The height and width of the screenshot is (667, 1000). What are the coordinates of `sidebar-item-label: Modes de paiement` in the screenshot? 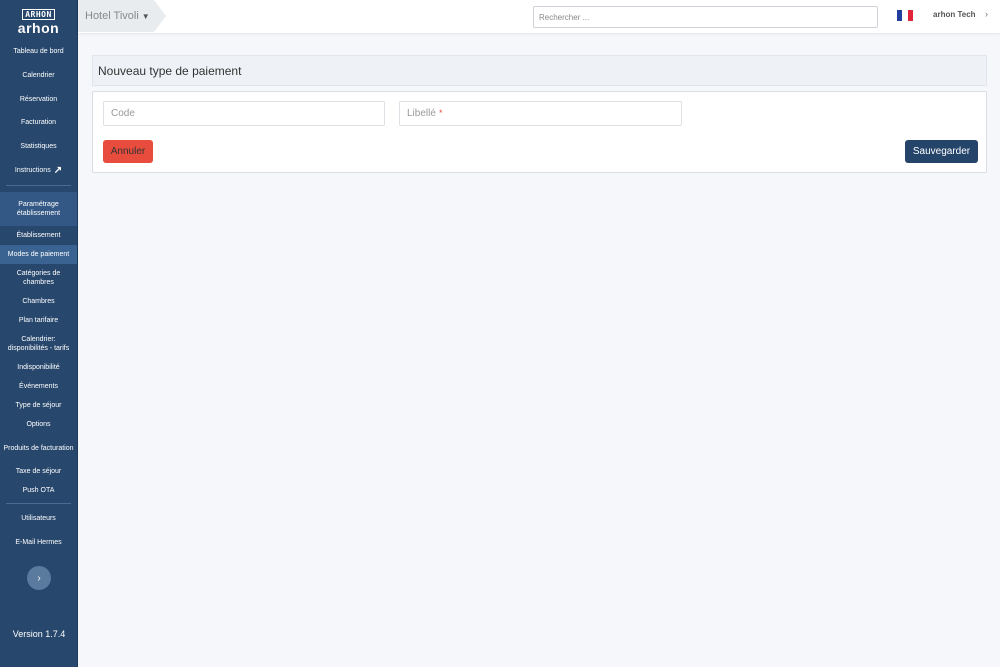 It's located at (38, 255).